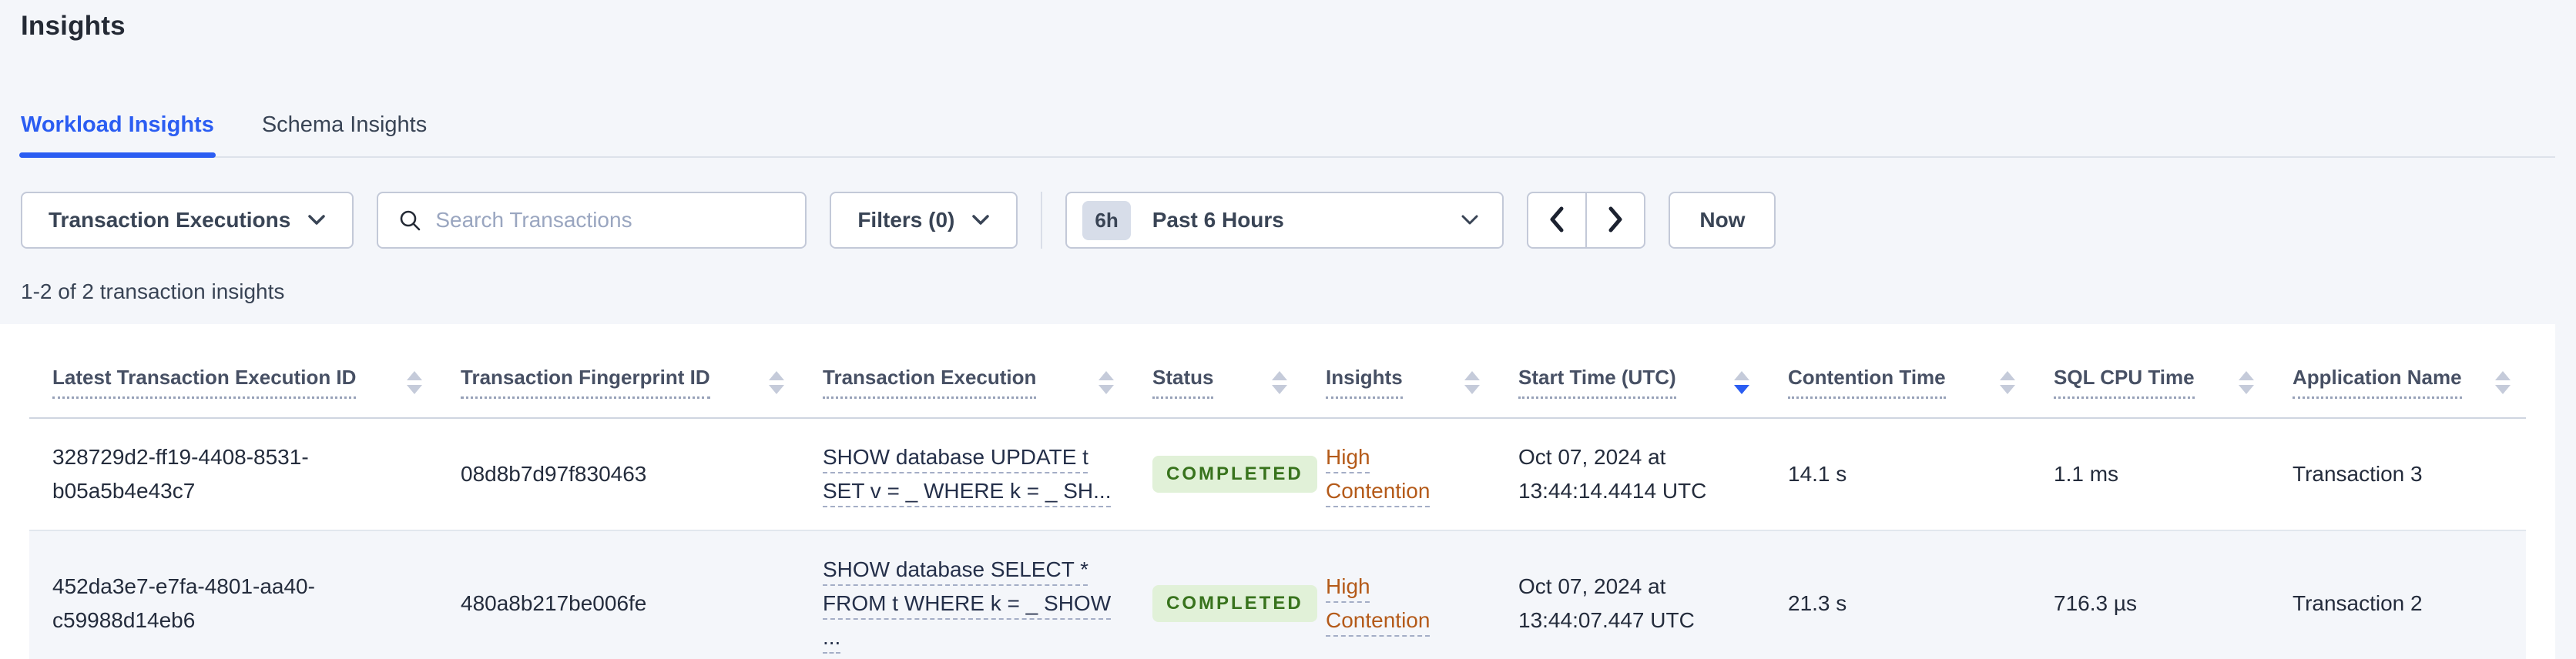 The width and height of the screenshot is (2576, 659). I want to click on cell-fingerprint-id: 480a8b217be006fe, so click(619, 594).